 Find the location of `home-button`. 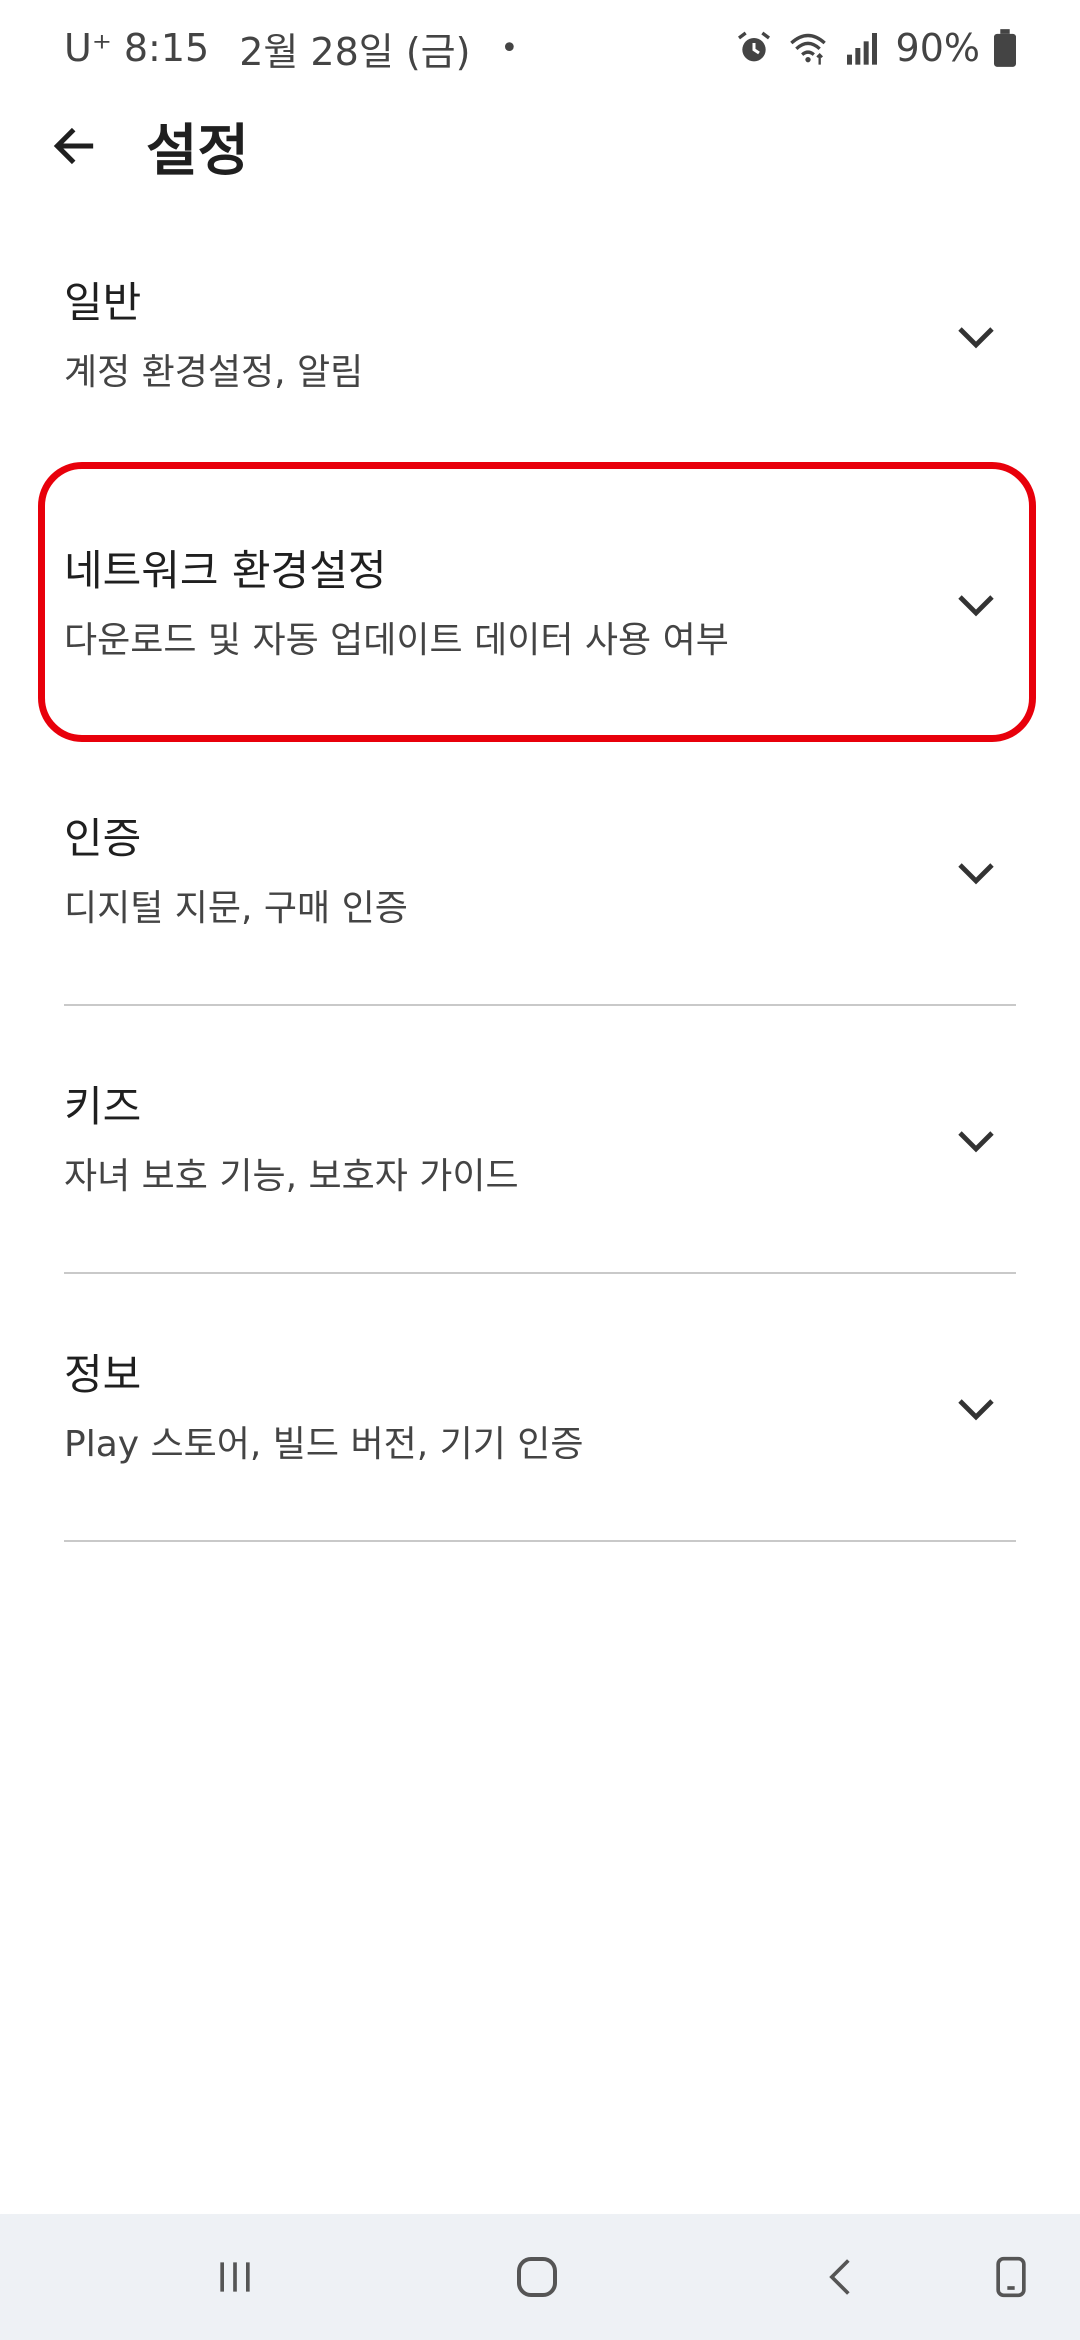

home-button is located at coordinates (537, 2277).